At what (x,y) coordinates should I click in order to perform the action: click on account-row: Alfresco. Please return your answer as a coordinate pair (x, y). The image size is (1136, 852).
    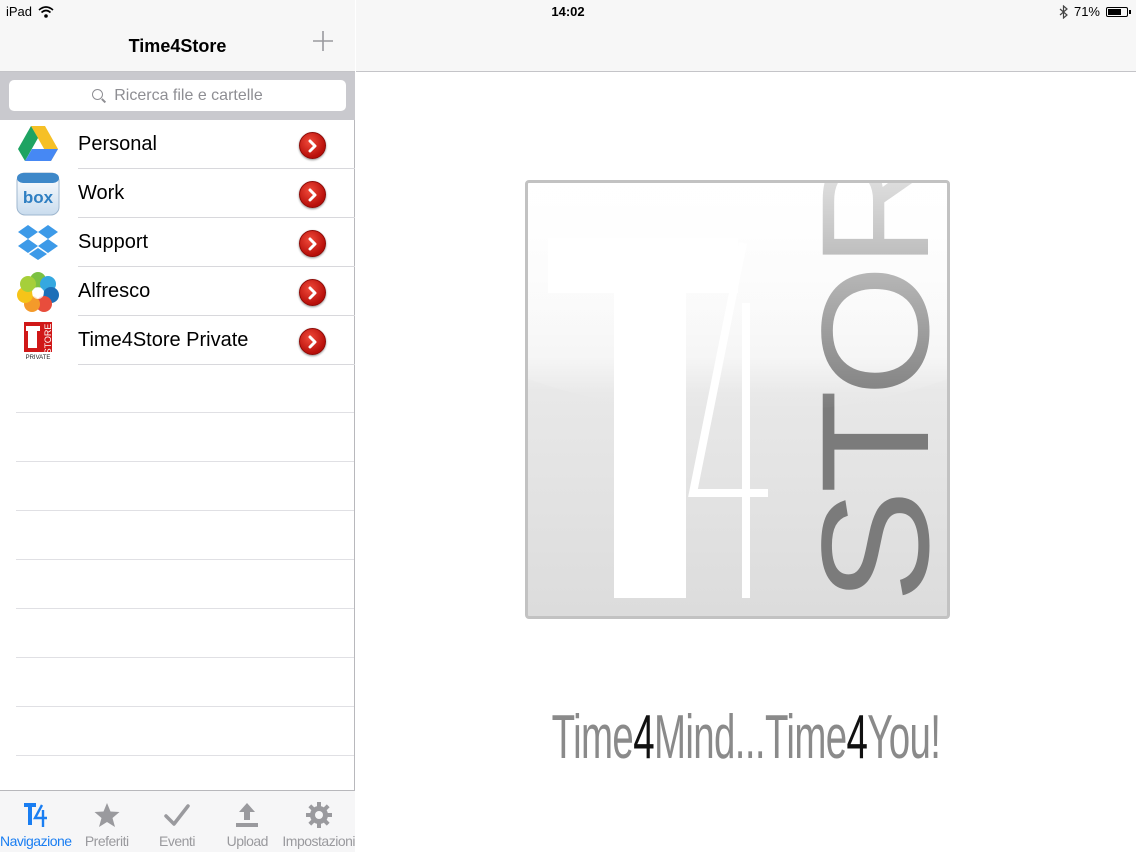
    Looking at the image, I should click on (177, 291).